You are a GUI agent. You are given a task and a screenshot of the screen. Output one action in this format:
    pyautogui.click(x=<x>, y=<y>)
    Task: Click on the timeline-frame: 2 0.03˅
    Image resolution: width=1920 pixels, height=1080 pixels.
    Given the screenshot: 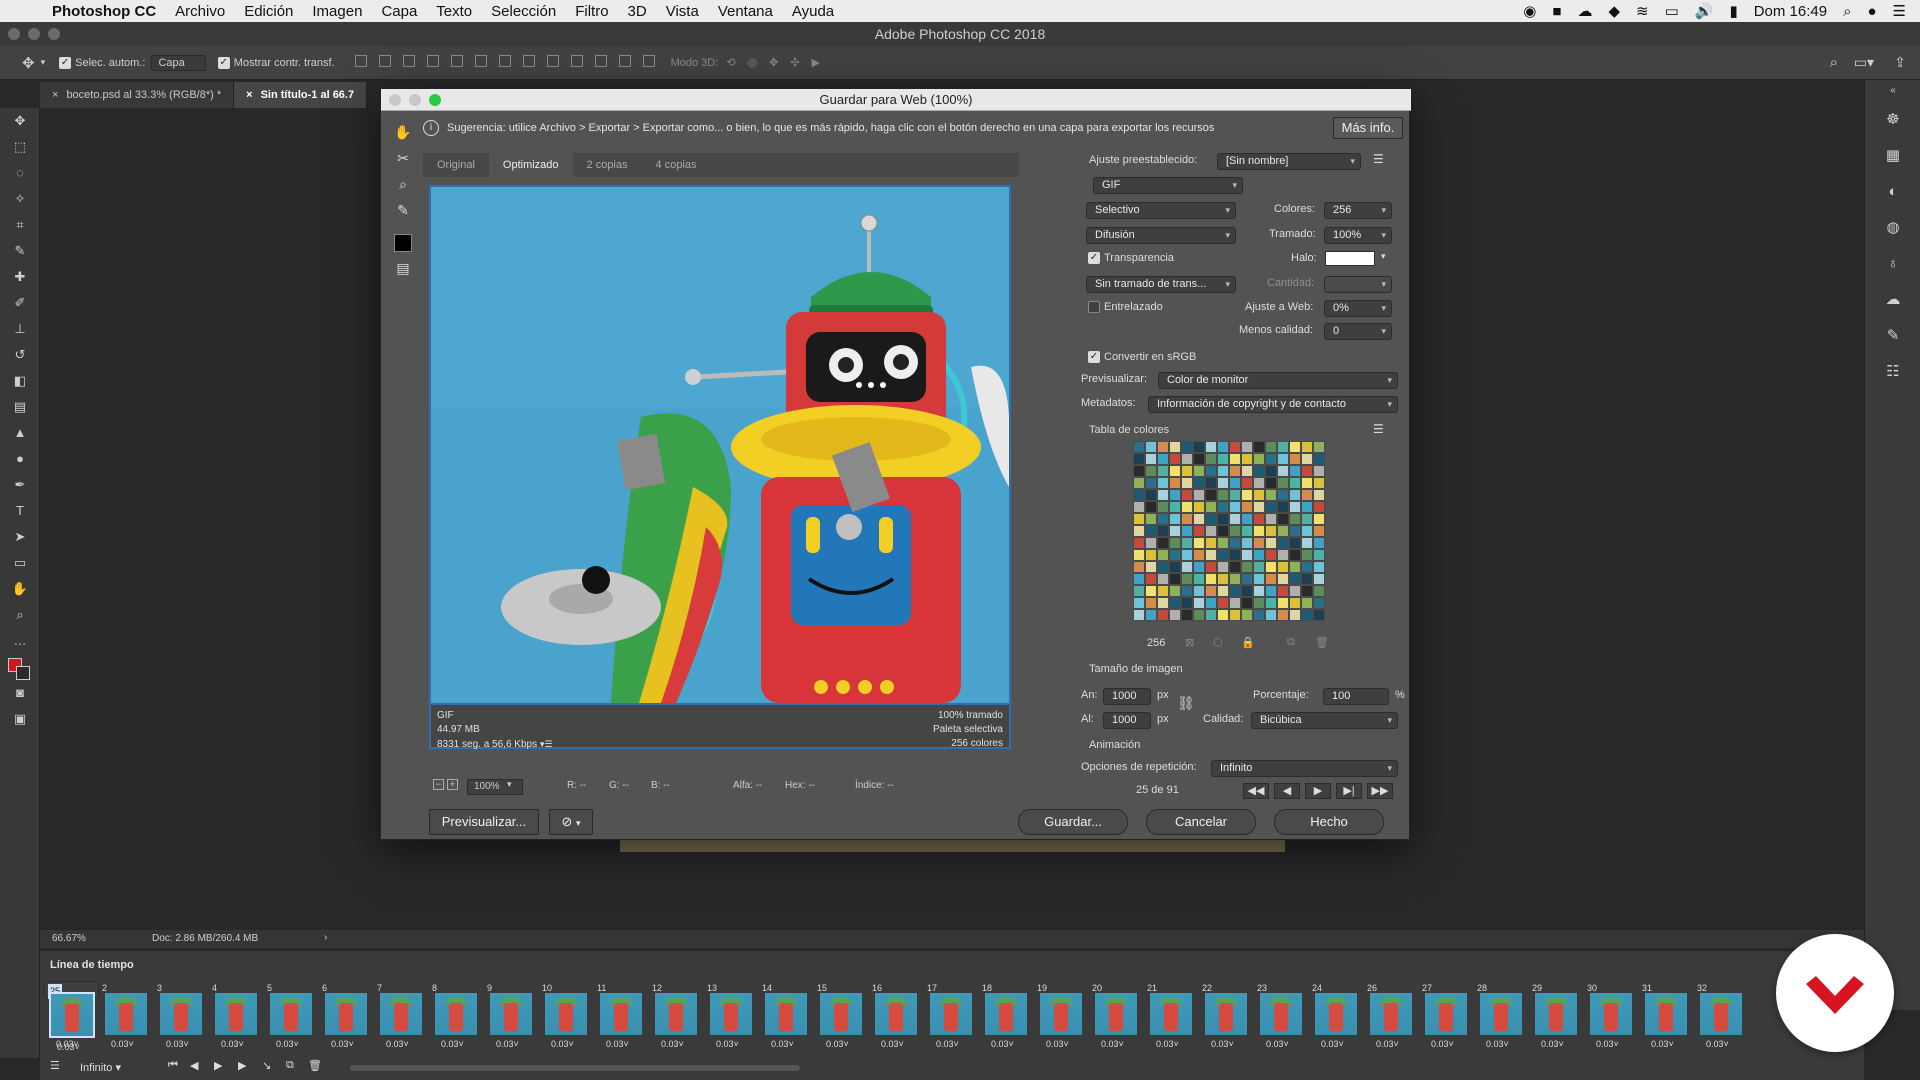 What is the action you would take?
    pyautogui.click(x=126, y=1016)
    